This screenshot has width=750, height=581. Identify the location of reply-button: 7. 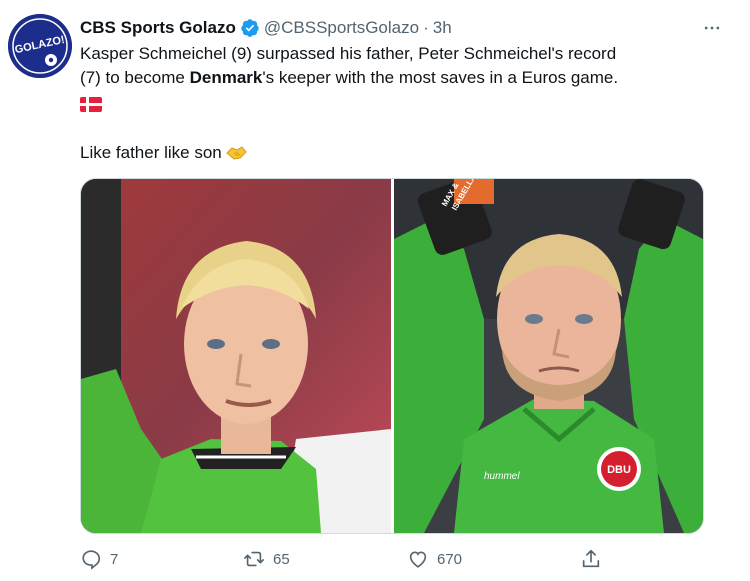
(99, 559).